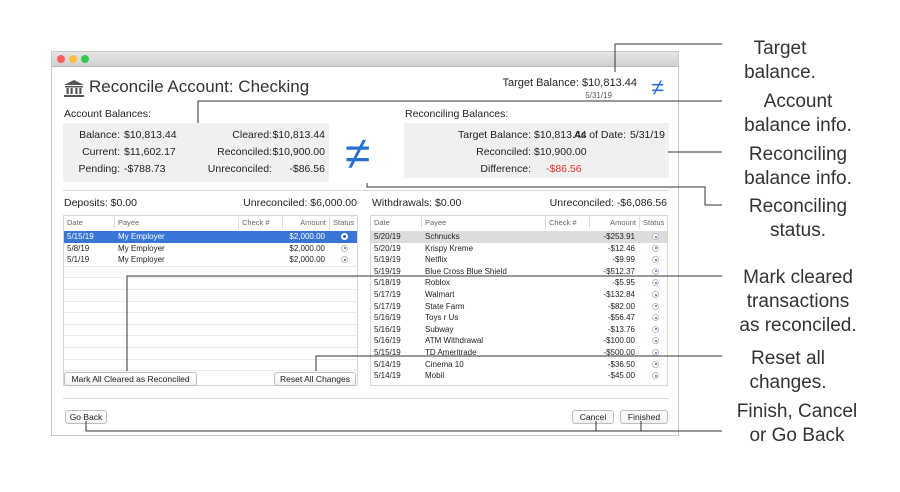 This screenshot has width=900, height=492. I want to click on annotation-account-balance: Account balance info., so click(798, 114).